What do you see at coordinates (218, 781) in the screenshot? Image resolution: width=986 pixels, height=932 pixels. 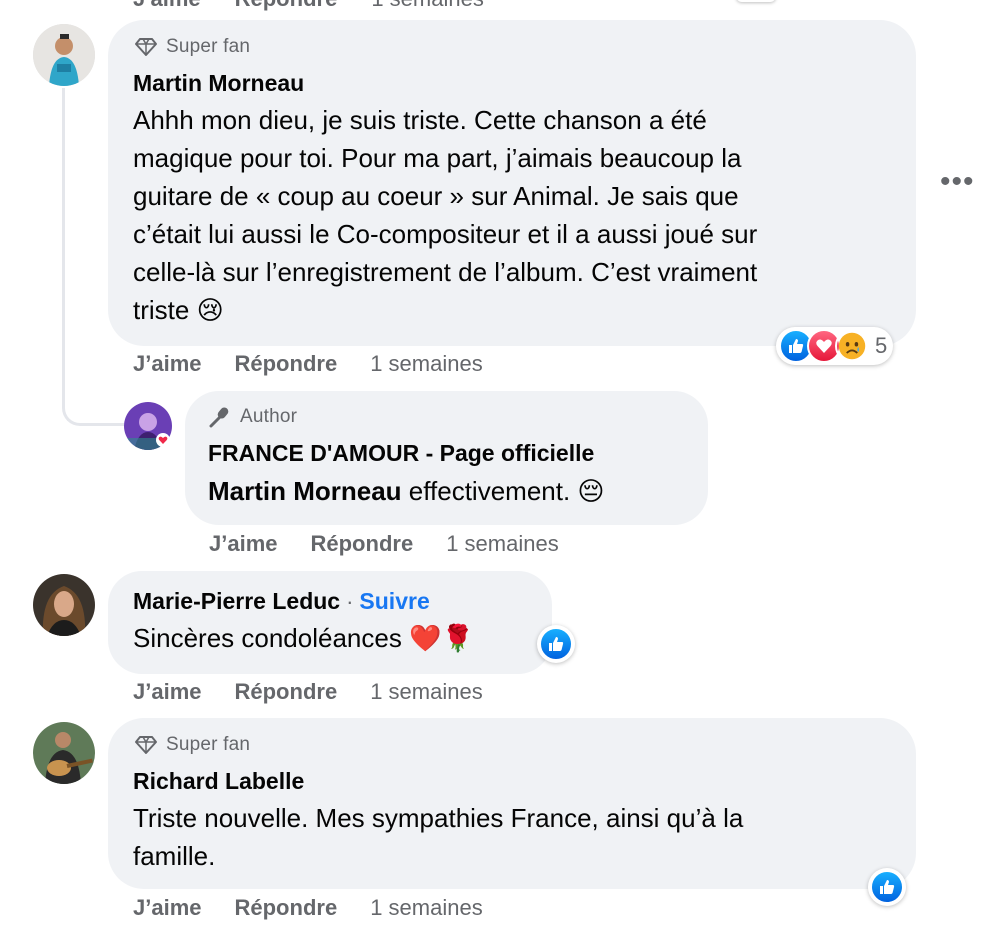 I see `comment-author: Richard Labelle` at bounding box center [218, 781].